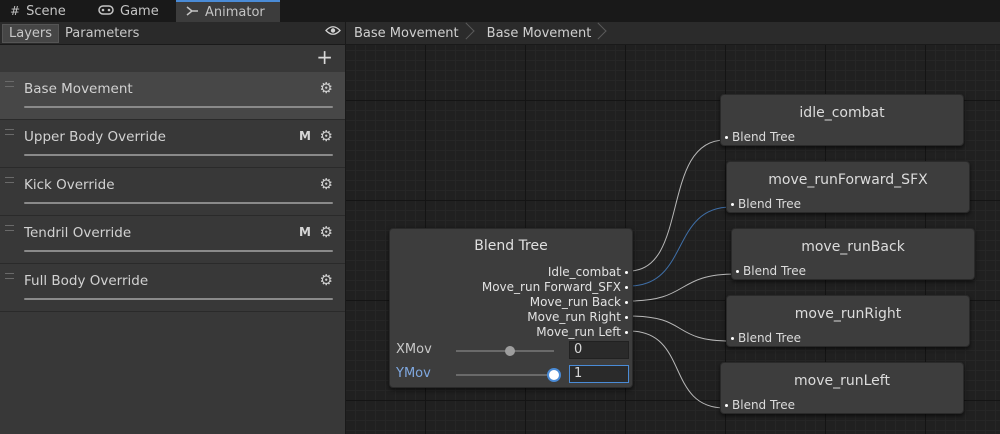 Image resolution: width=1000 pixels, height=434 pixels. Describe the element at coordinates (31, 33) in the screenshot. I see `subtab-layers: Layers` at that location.